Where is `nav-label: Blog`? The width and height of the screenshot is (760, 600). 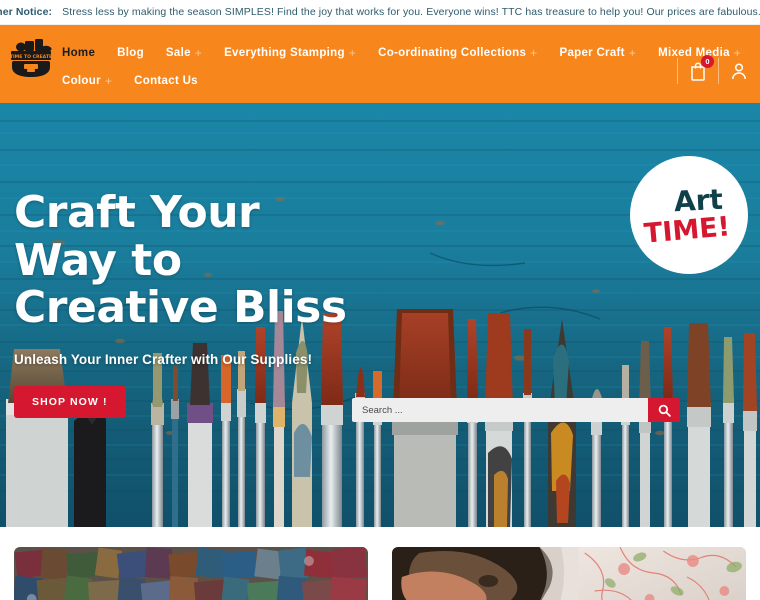
nav-label: Blog is located at coordinates (130, 53).